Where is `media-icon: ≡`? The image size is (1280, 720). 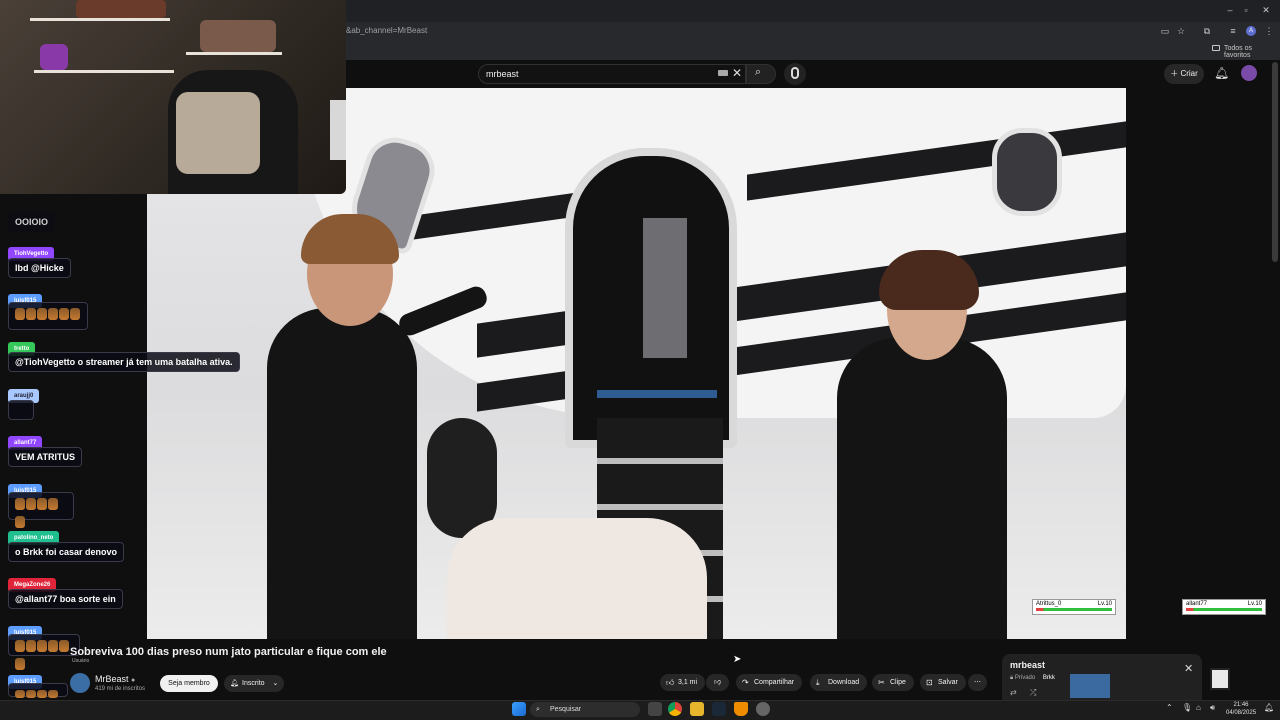
media-icon: ≡ is located at coordinates (1233, 31).